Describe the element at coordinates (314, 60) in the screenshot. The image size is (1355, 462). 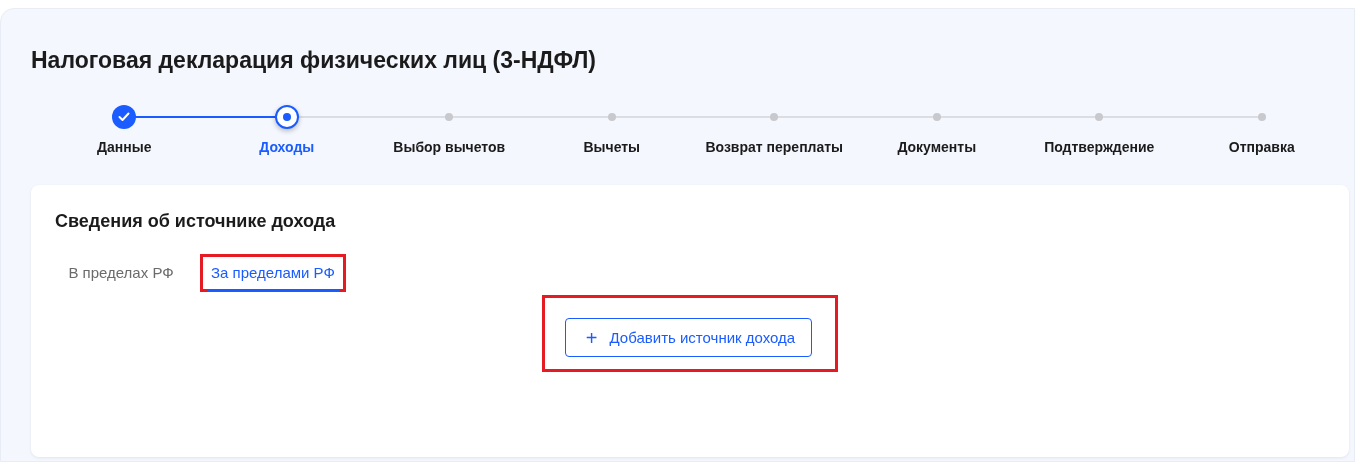
I see `page-title: Налоговая декларация физических лиц (3-НДФЛ)` at that location.